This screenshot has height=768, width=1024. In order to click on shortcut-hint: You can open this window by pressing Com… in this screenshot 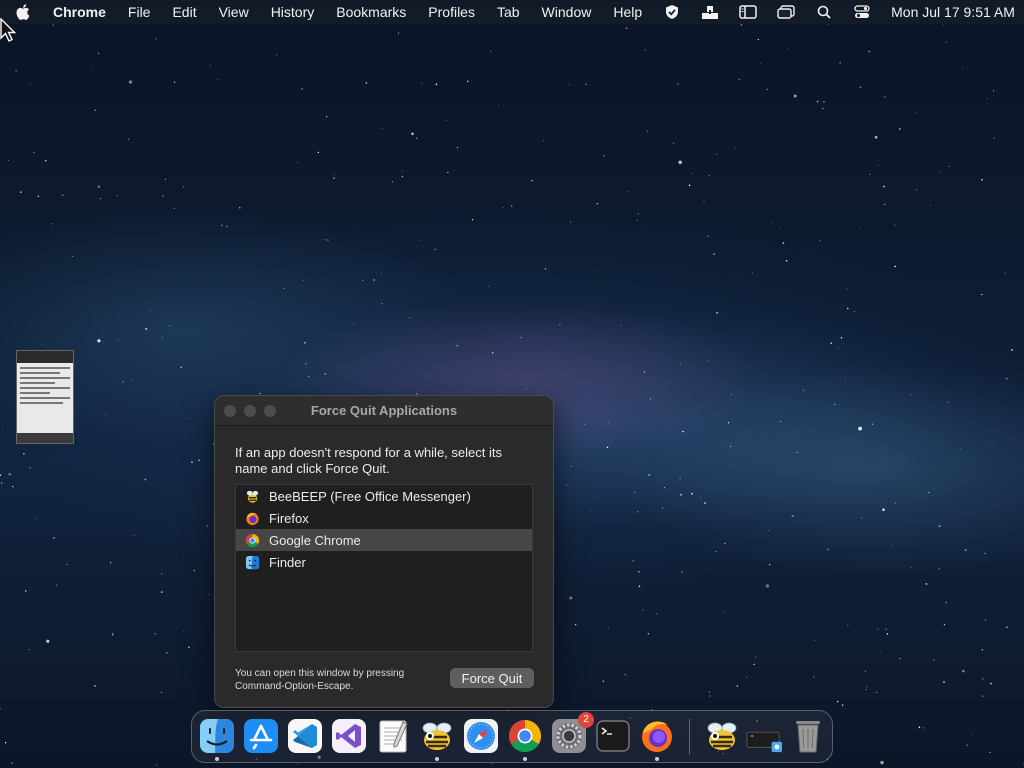, I will do `click(320, 680)`.